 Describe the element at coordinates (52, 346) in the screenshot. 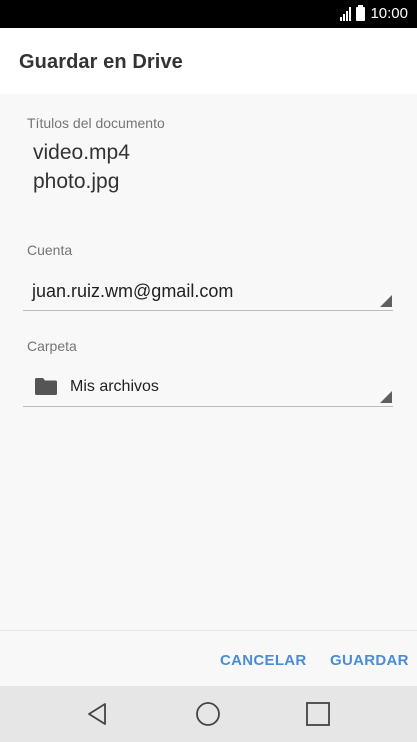

I see `folder-label: Carpeta` at that location.